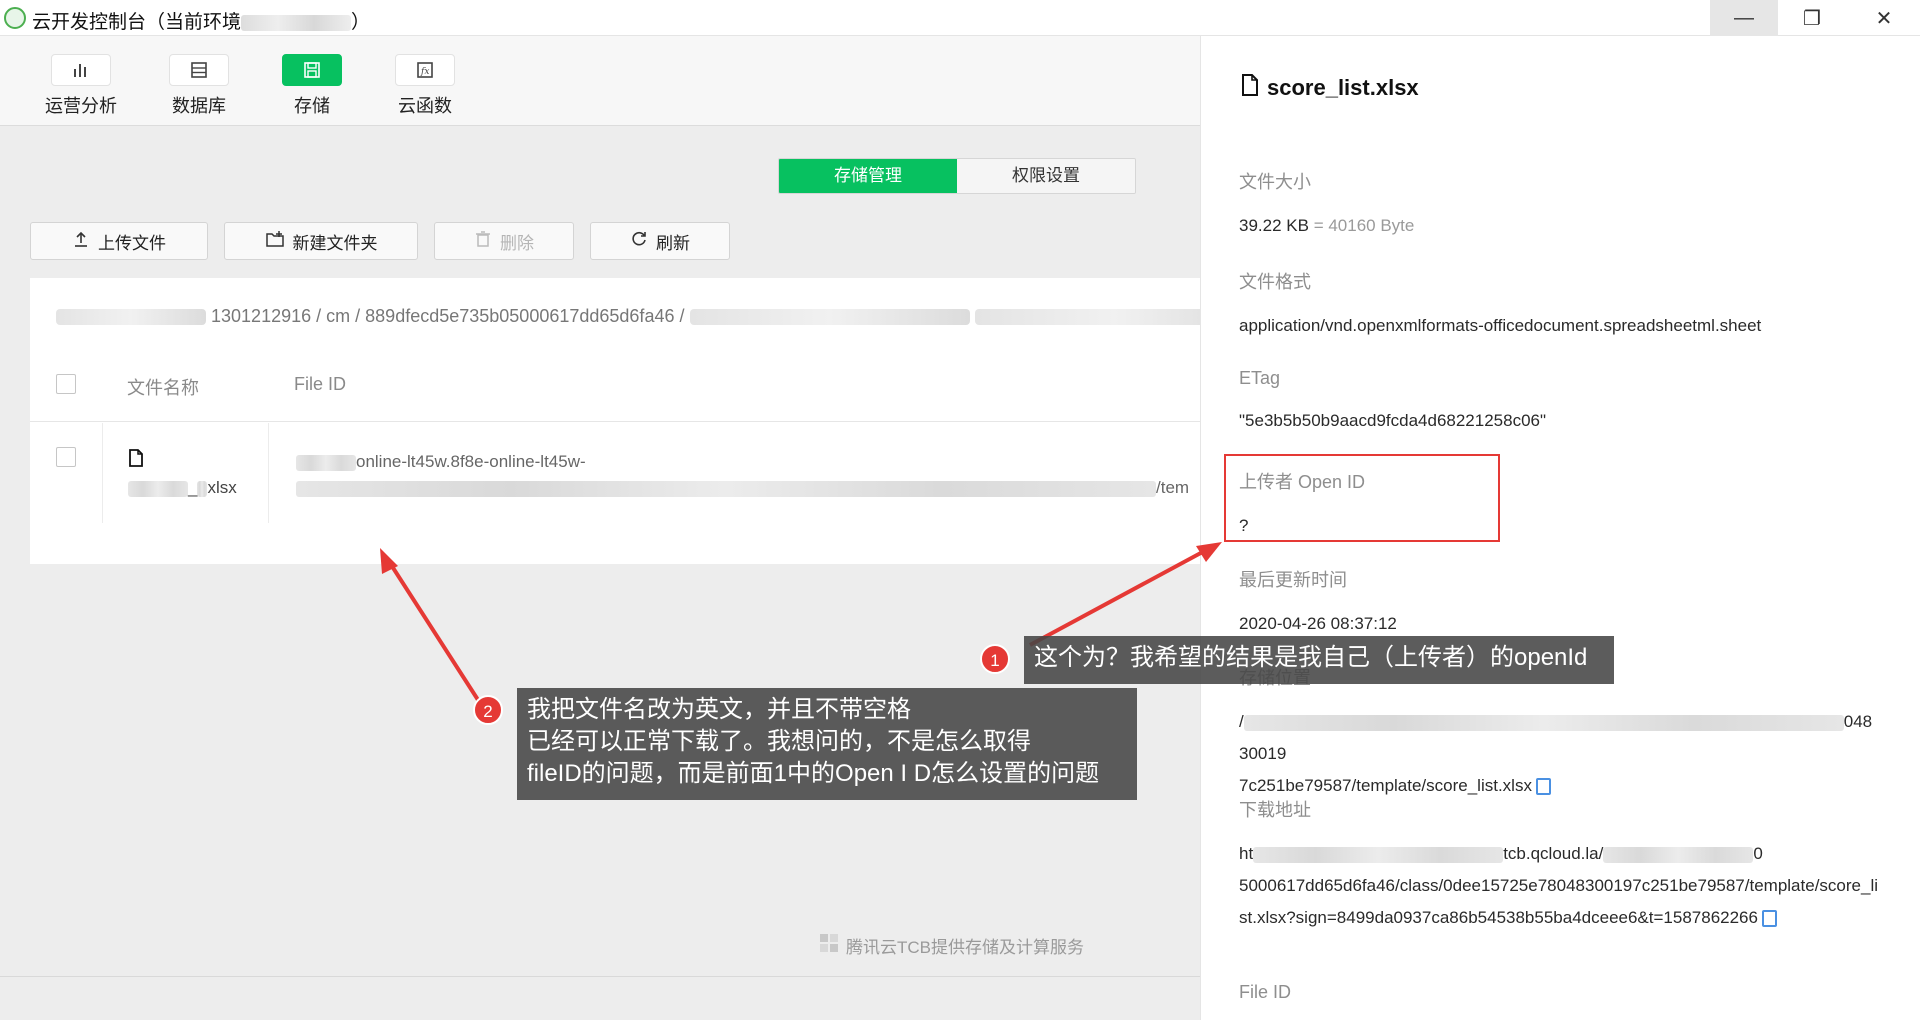  Describe the element at coordinates (1364, 225) in the screenshot. I see `size-bytes: = 40160 Byte` at that location.